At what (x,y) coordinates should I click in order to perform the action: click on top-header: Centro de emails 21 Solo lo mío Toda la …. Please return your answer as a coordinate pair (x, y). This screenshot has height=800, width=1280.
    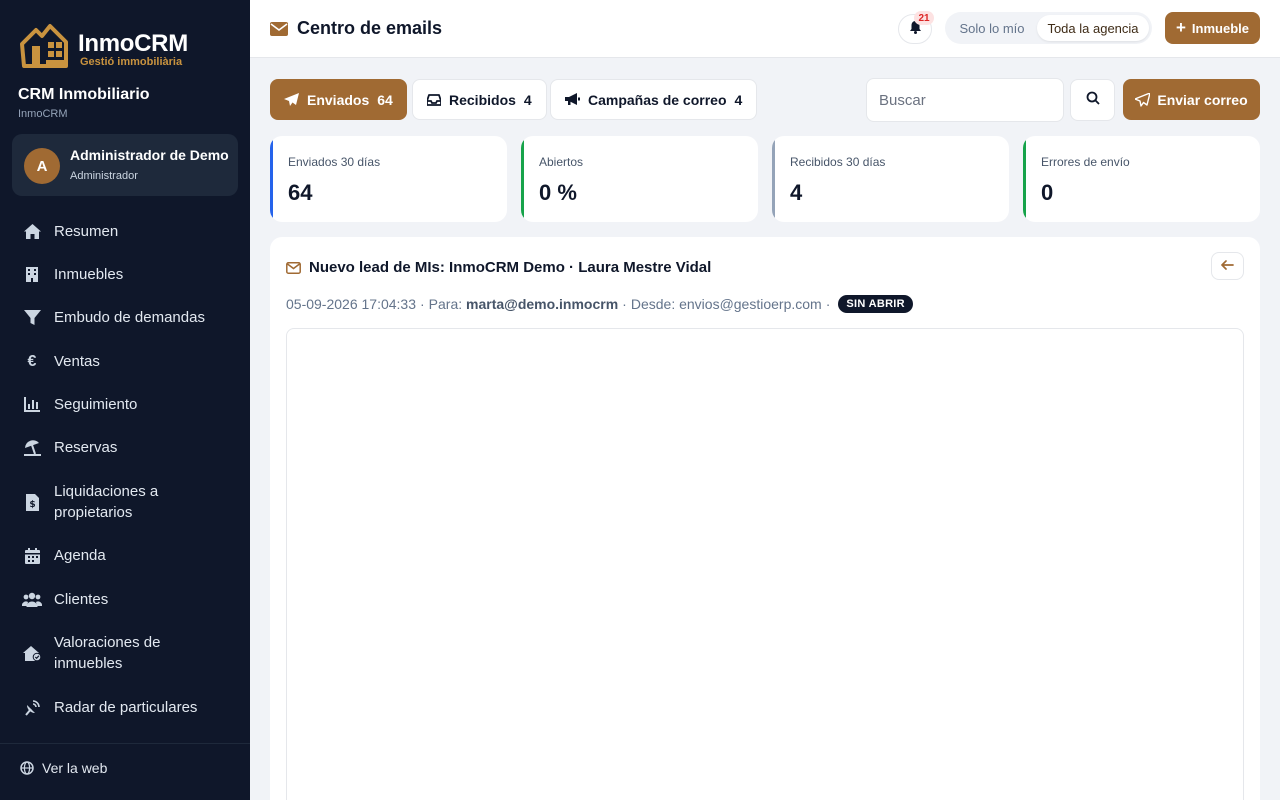
    Looking at the image, I should click on (765, 29).